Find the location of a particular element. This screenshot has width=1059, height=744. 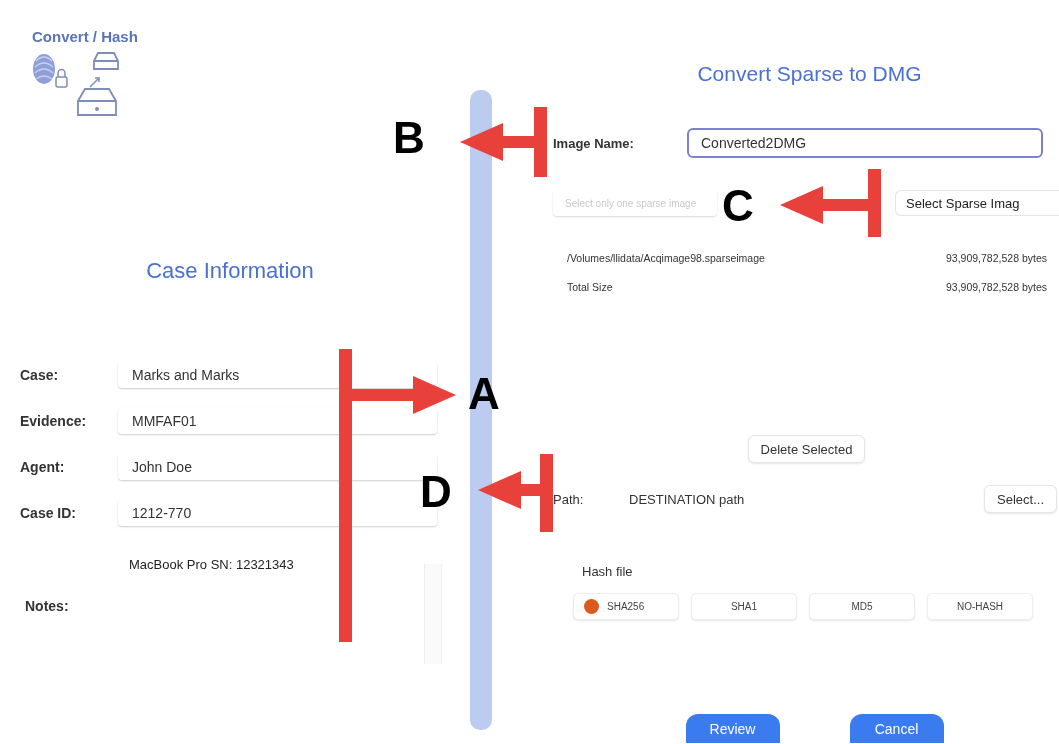

annotation-letter: C is located at coordinates (738, 206).